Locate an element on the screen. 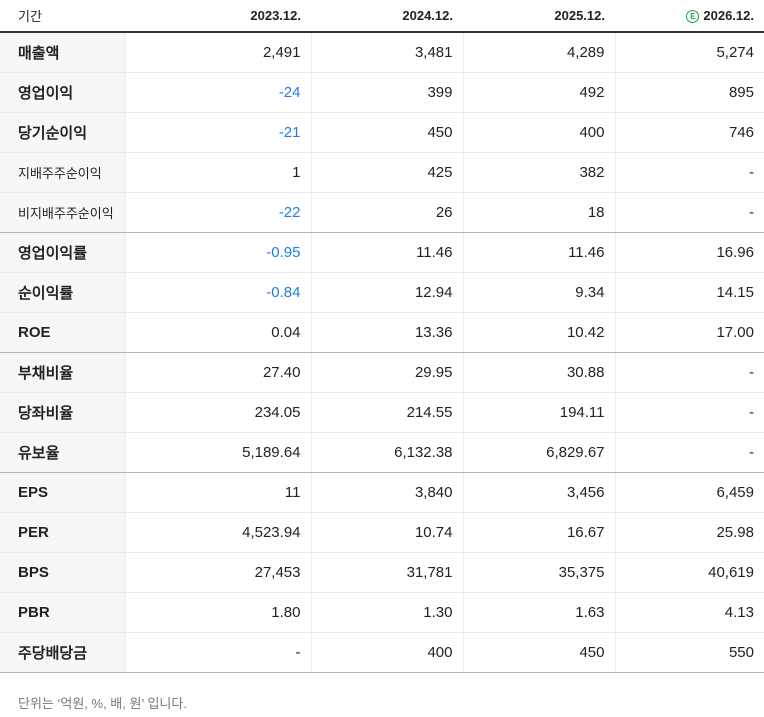  table-cell: 3,481 is located at coordinates (386, 52).